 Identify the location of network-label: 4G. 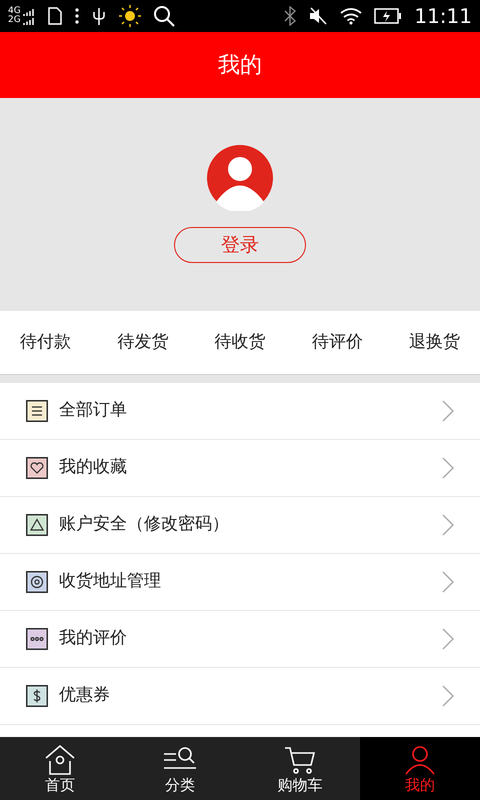
(14, 11).